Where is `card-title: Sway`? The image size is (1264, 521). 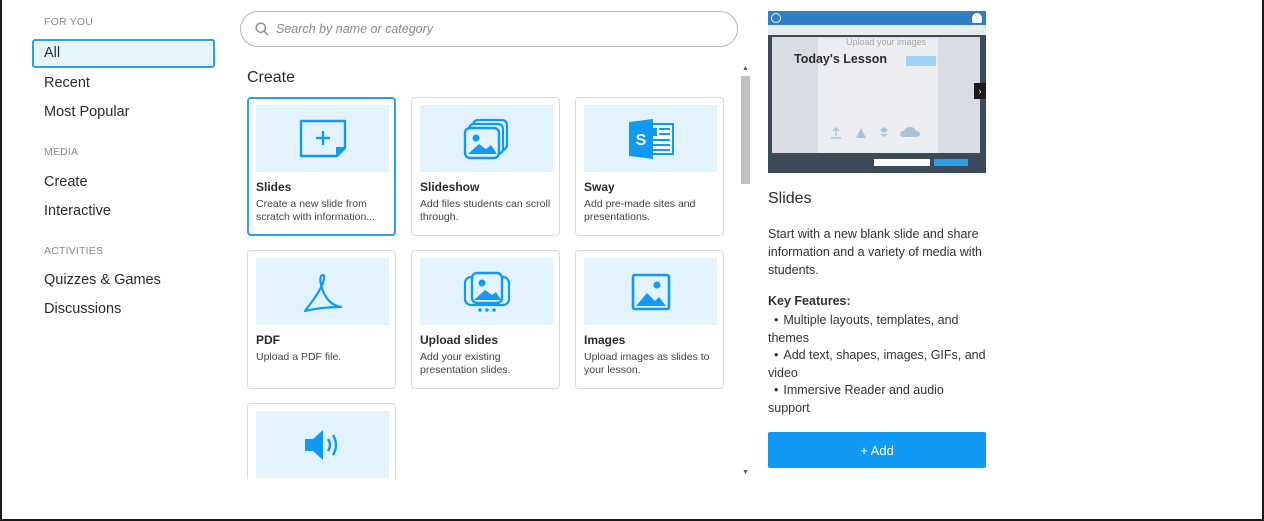
card-title: Sway is located at coordinates (599, 187).